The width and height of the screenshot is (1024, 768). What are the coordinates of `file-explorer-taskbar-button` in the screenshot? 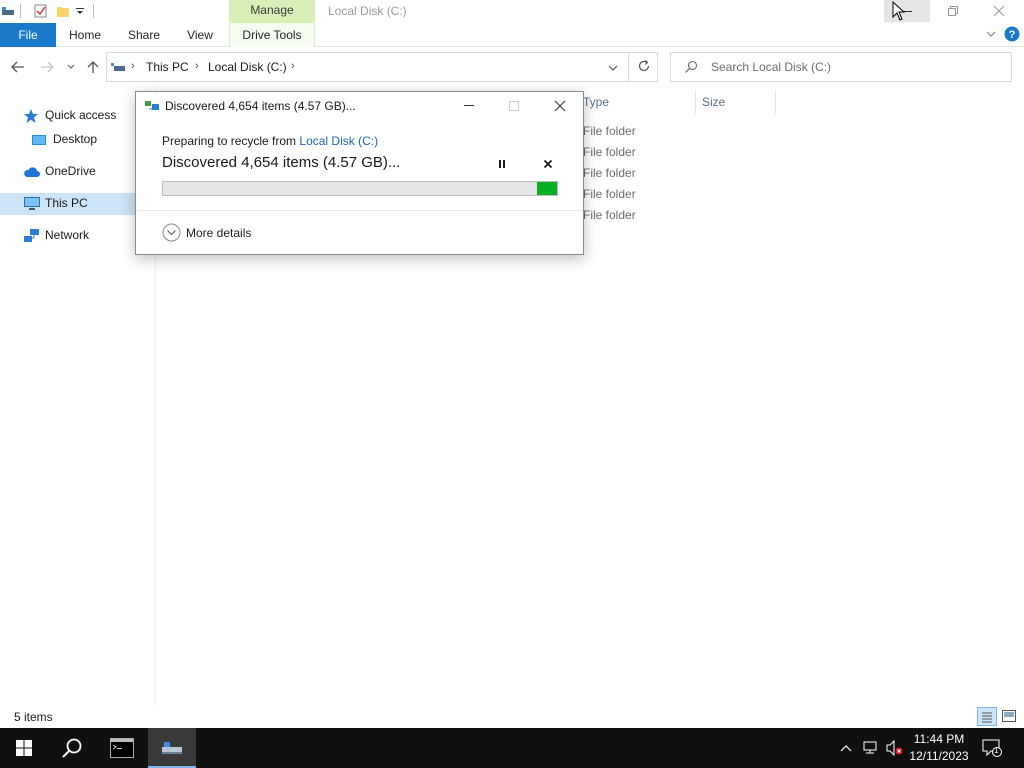 It's located at (172, 748).